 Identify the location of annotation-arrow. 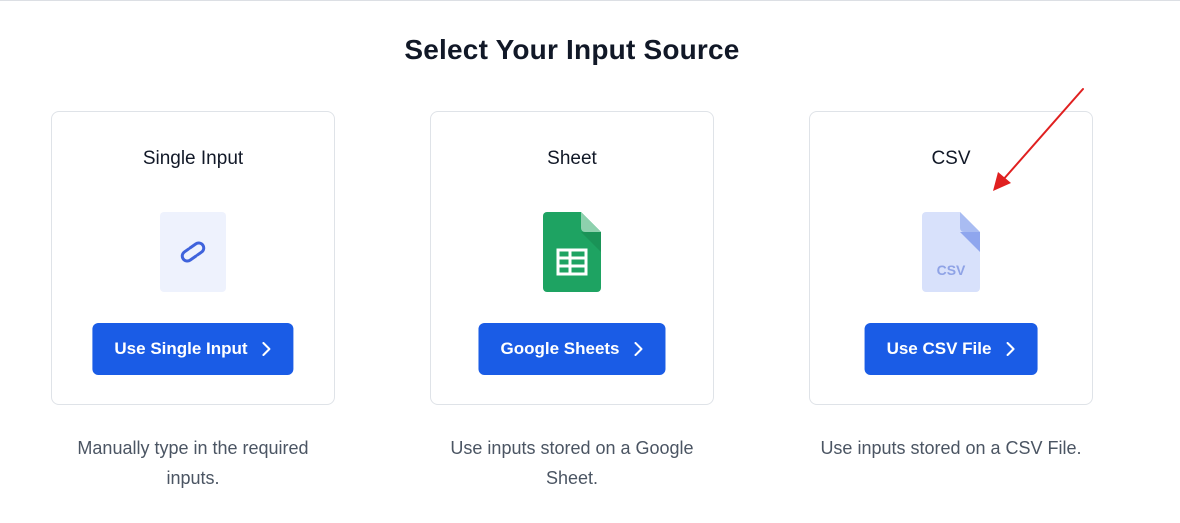
(1038, 139).